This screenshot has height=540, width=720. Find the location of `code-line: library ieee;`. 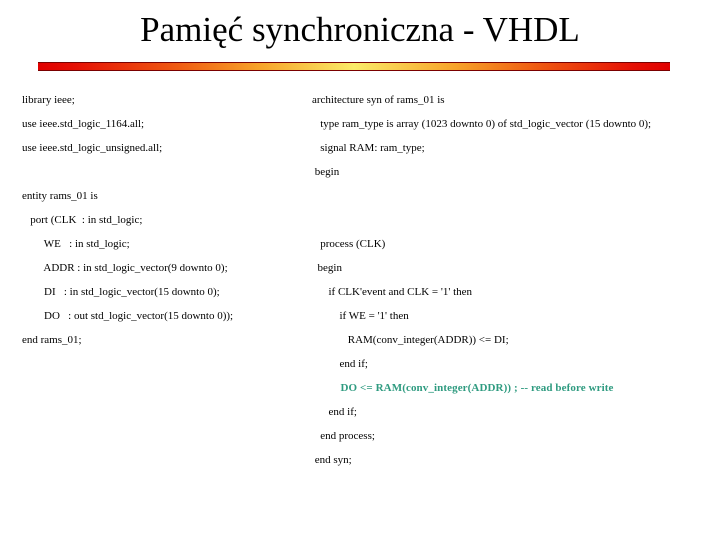

code-line: library ieee; is located at coordinates (48, 100).